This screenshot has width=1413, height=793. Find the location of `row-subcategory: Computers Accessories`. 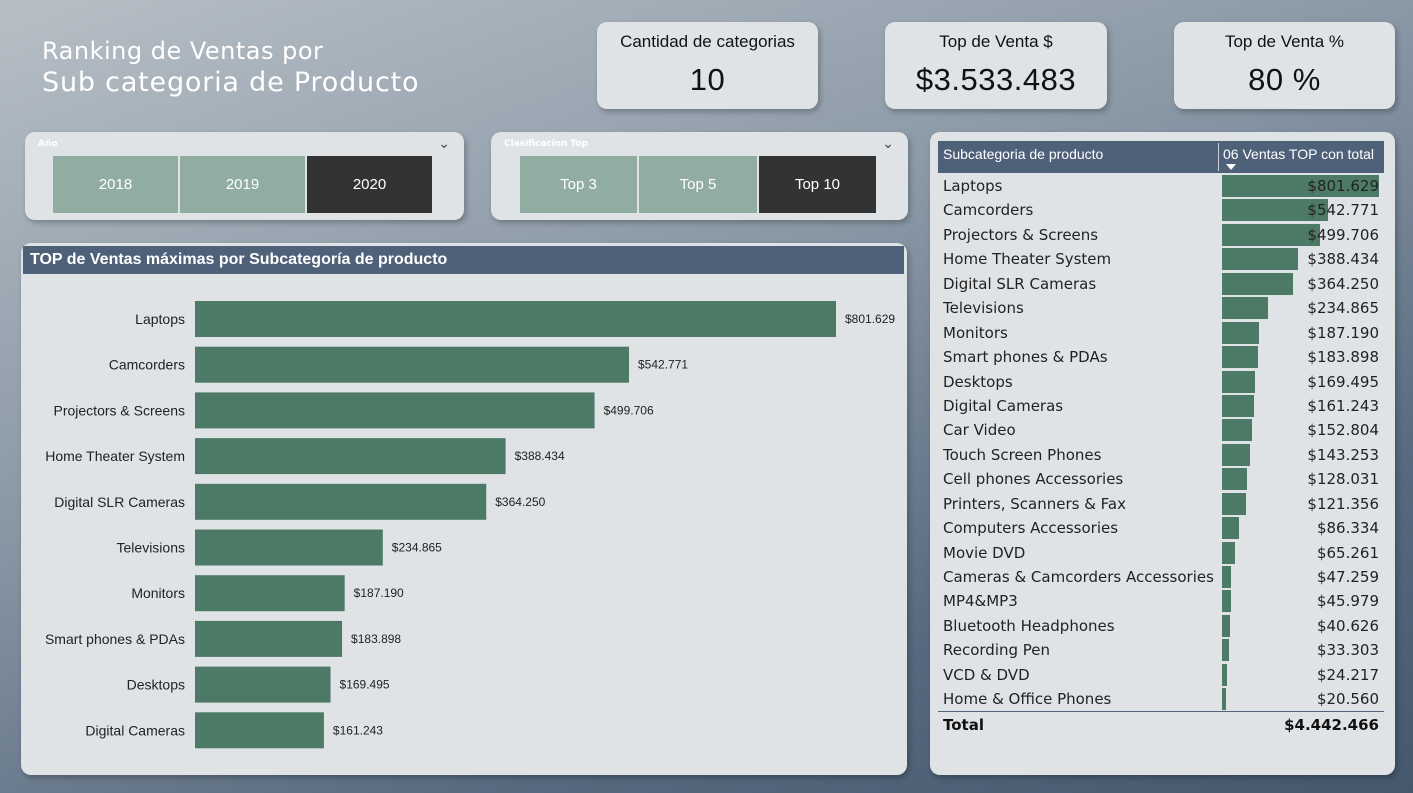

row-subcategory: Computers Accessories is located at coordinates (1031, 528).